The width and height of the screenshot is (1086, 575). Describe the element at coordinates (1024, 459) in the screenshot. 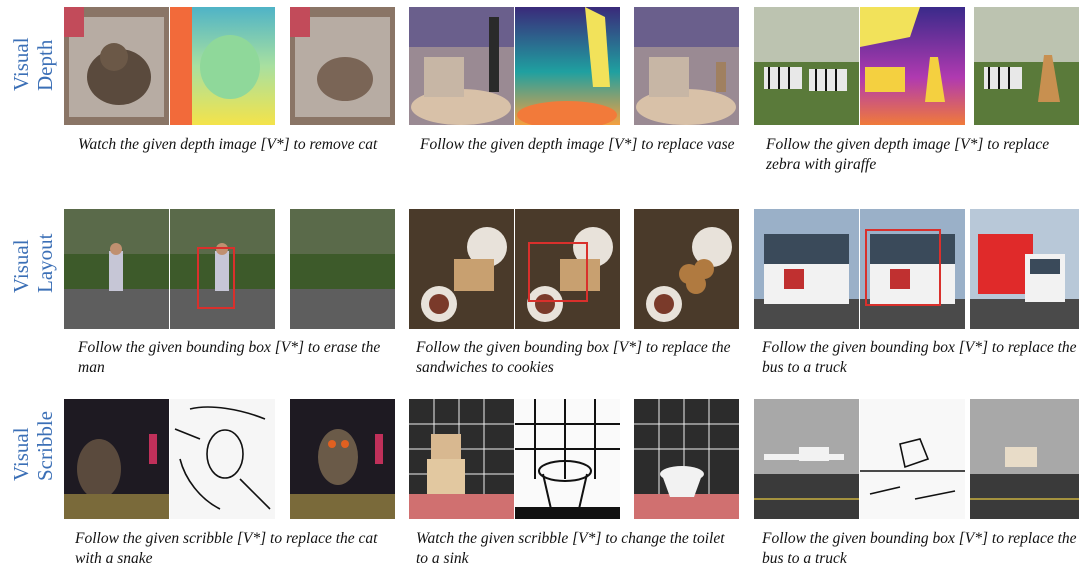

I see `output-photo-plane-car` at that location.